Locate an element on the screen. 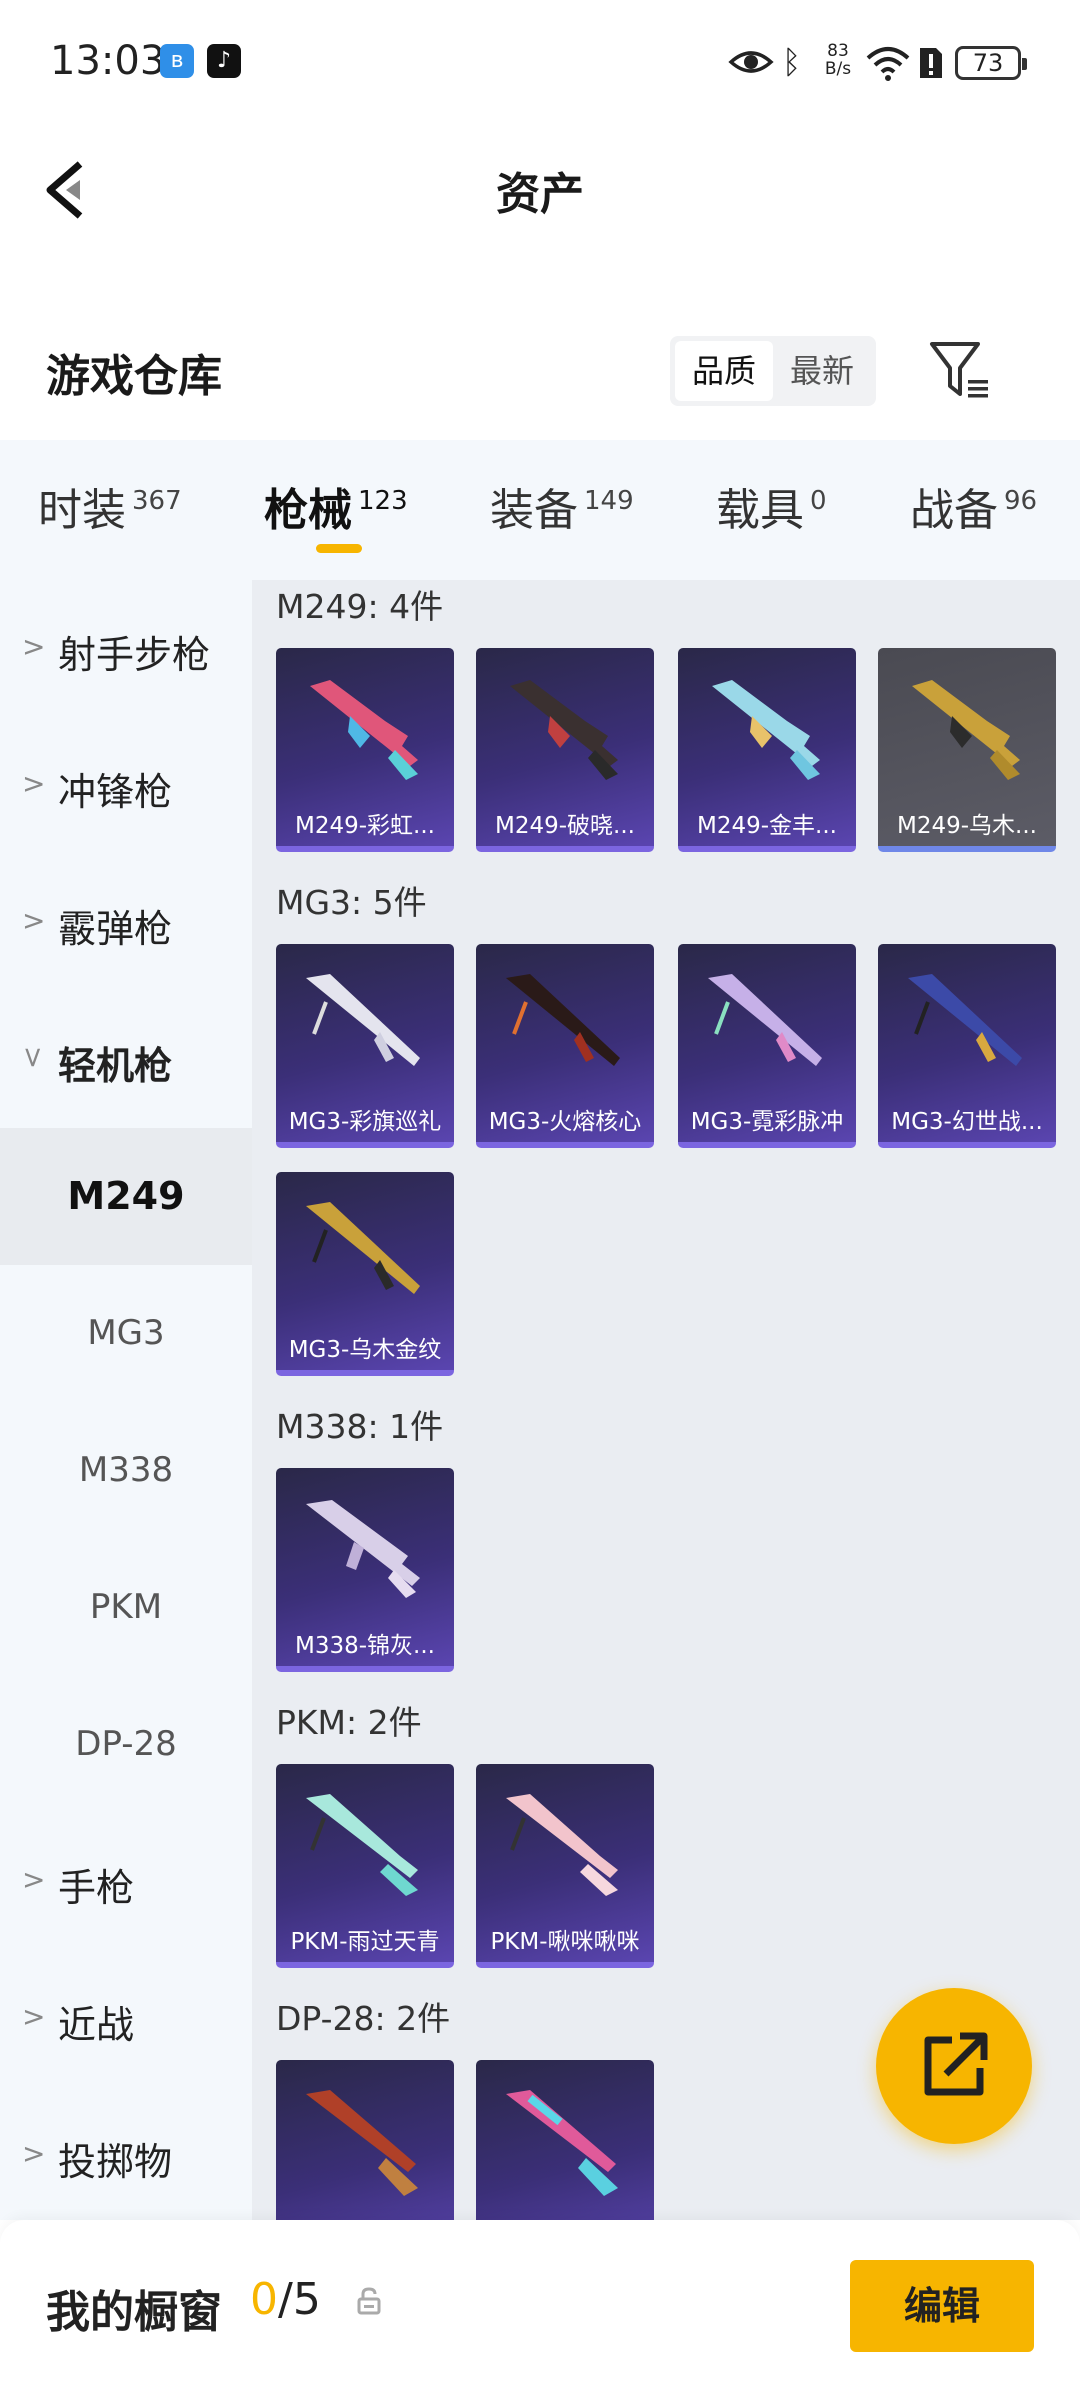 Image resolution: width=1080 pixels, height=2382 pixels. showcase-count: 0/5 is located at coordinates (285, 2299).